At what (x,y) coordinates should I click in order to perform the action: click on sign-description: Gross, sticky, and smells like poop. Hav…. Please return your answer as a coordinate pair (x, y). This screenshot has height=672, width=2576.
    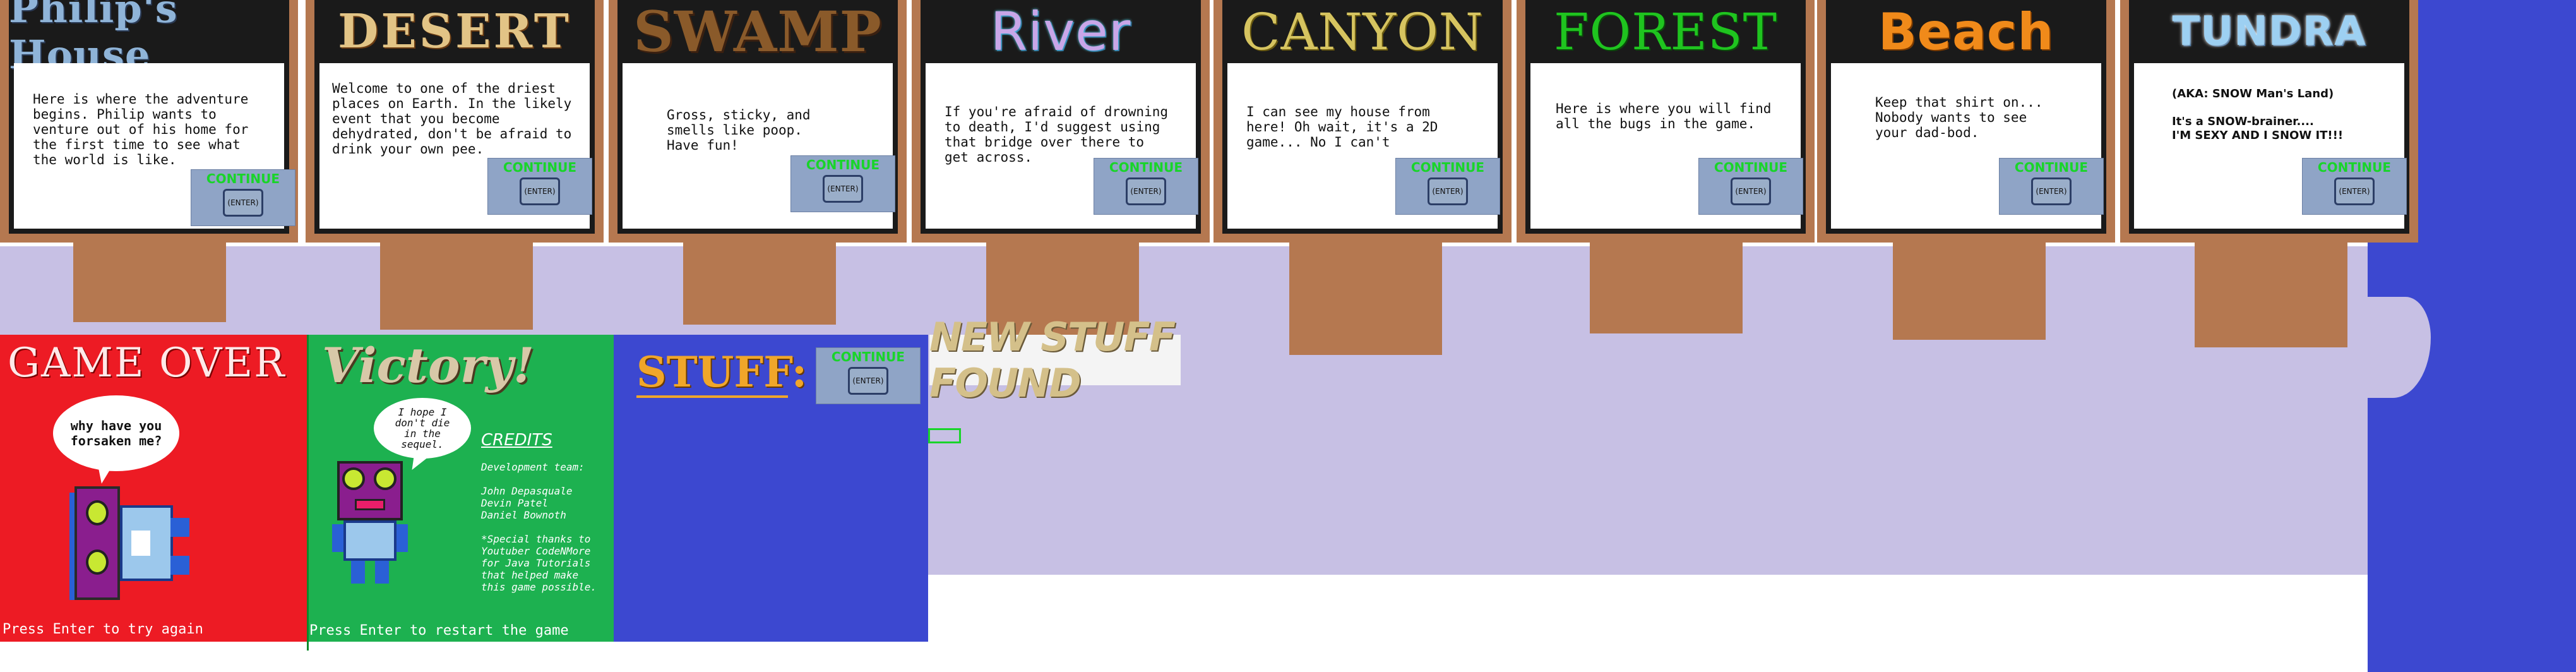
    Looking at the image, I should click on (739, 130).